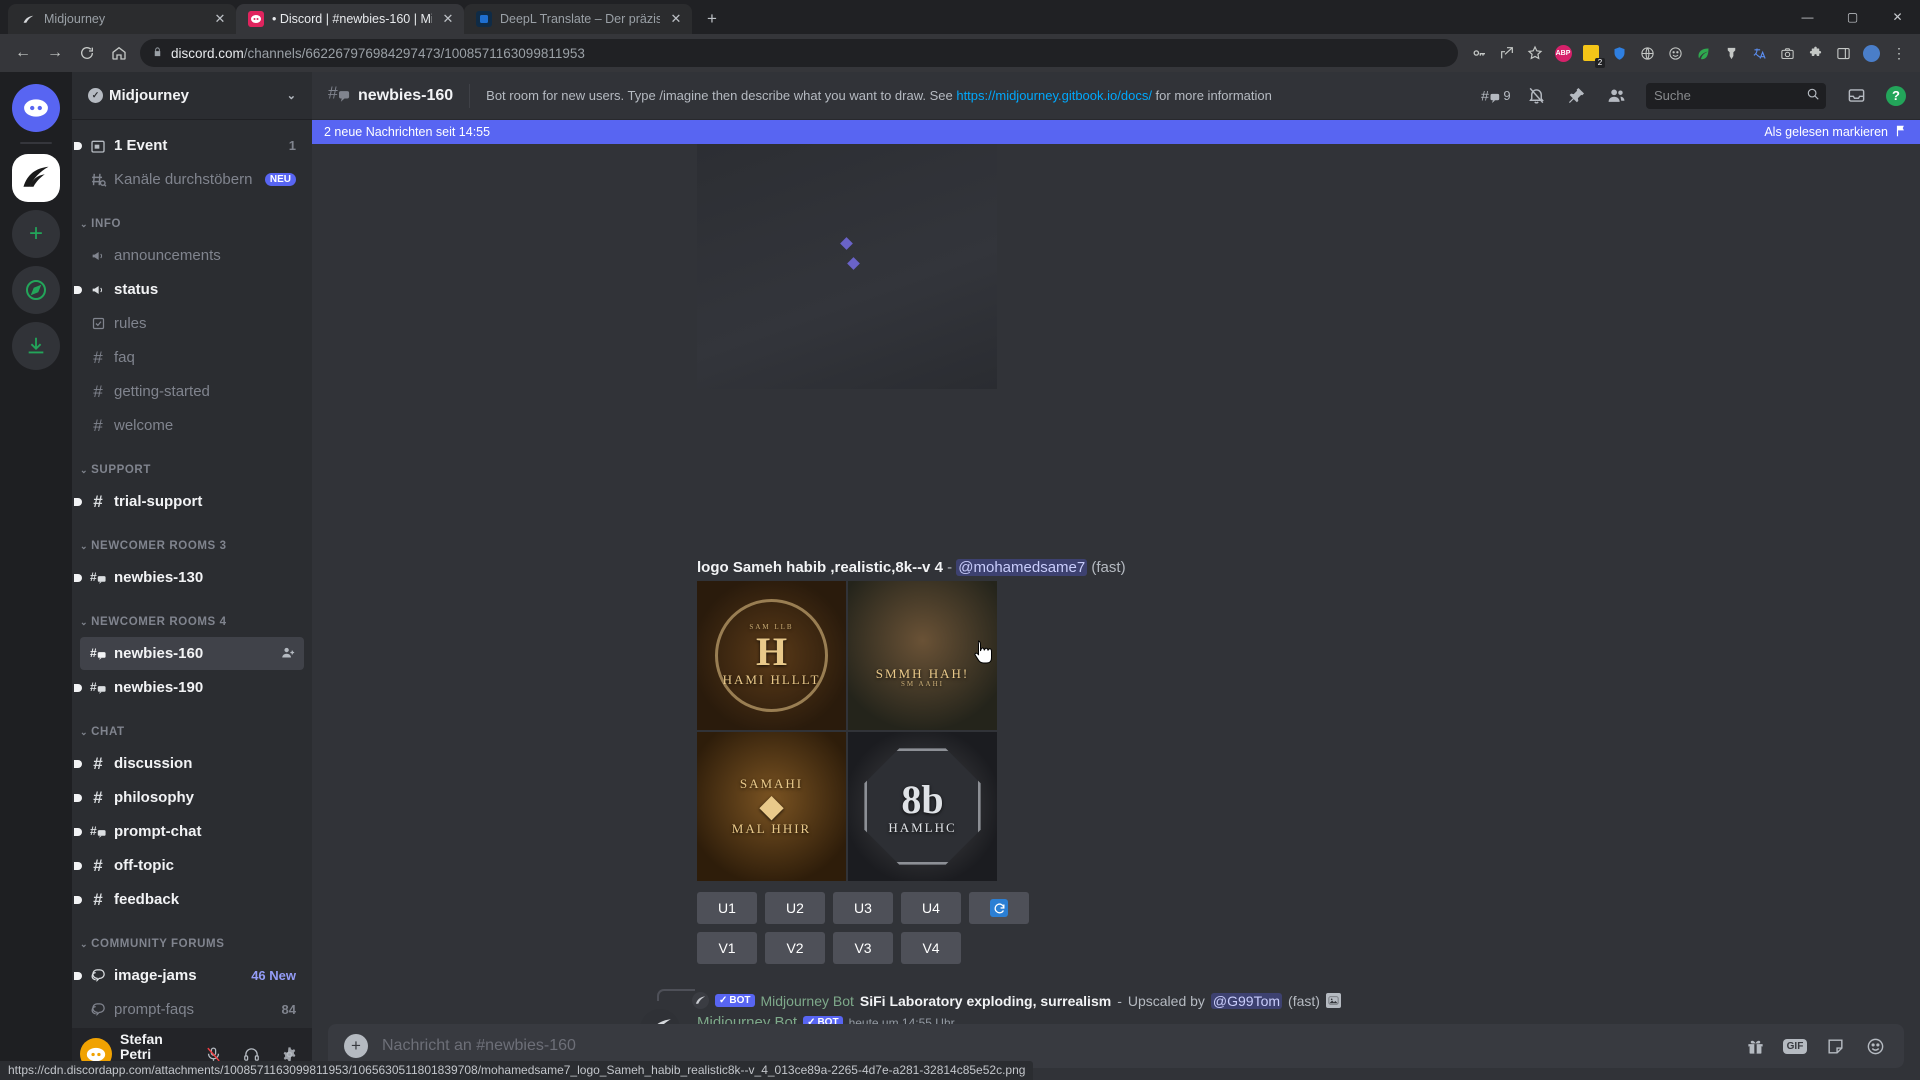 The width and height of the screenshot is (1920, 1080). Describe the element at coordinates (931, 908) in the screenshot. I see `upscale-button-u4: U4` at that location.